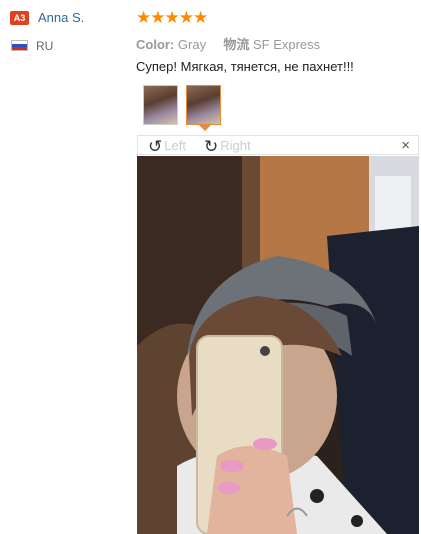  I want to click on color-value: Gray, so click(192, 44).